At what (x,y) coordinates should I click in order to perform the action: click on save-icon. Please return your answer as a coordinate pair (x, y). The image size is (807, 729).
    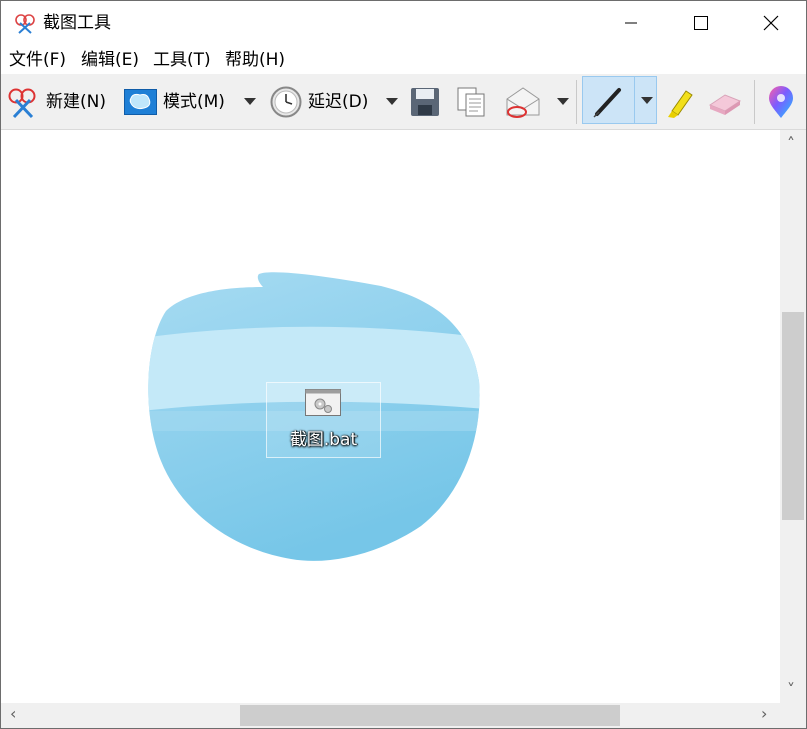
    Looking at the image, I should click on (425, 102).